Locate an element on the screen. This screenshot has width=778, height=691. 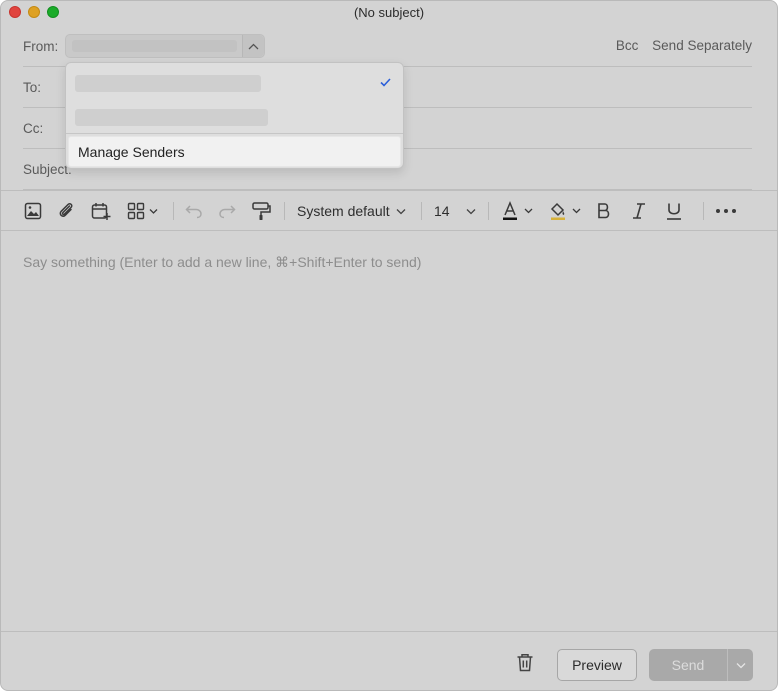
insert-image-icon is located at coordinates (33, 211).